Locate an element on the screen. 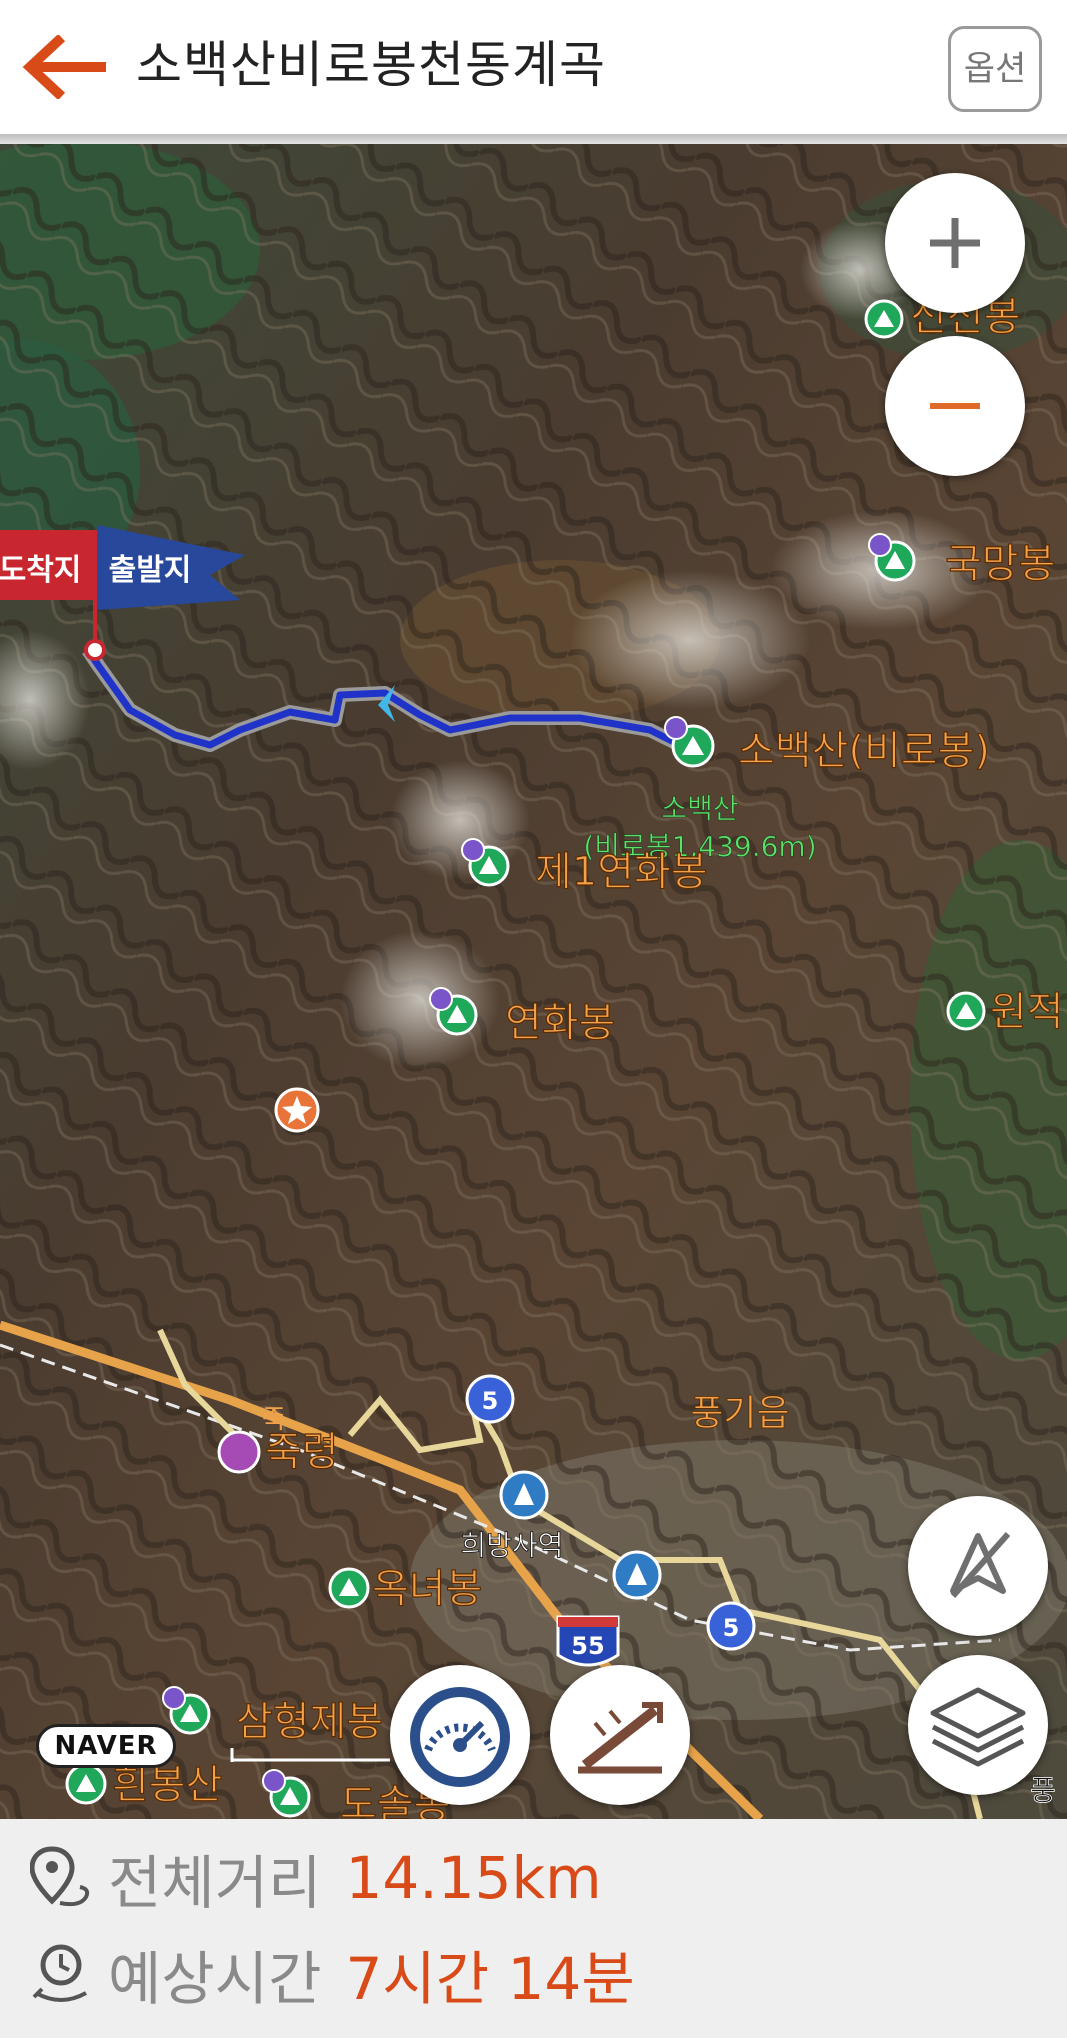 This screenshot has width=1067, height=2038. place-label-jung-partial: 죽 is located at coordinates (274, 1420).